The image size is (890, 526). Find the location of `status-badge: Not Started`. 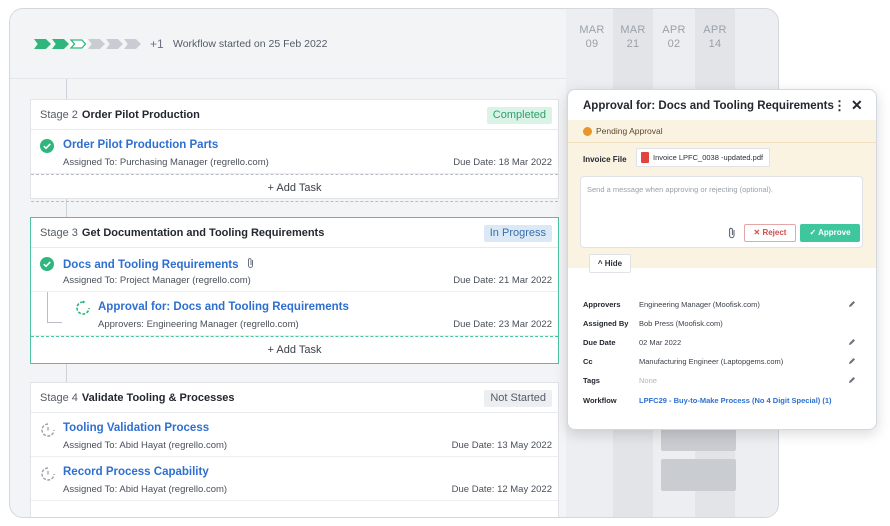

status-badge: Not Started is located at coordinates (518, 398).